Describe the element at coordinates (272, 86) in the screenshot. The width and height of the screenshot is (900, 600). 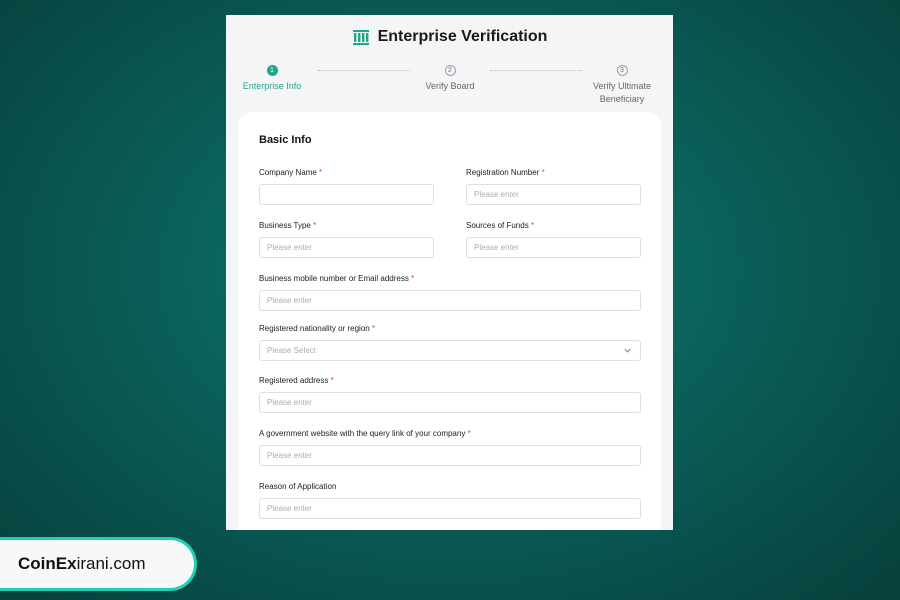
I see `step-label: Enterprise Info` at that location.